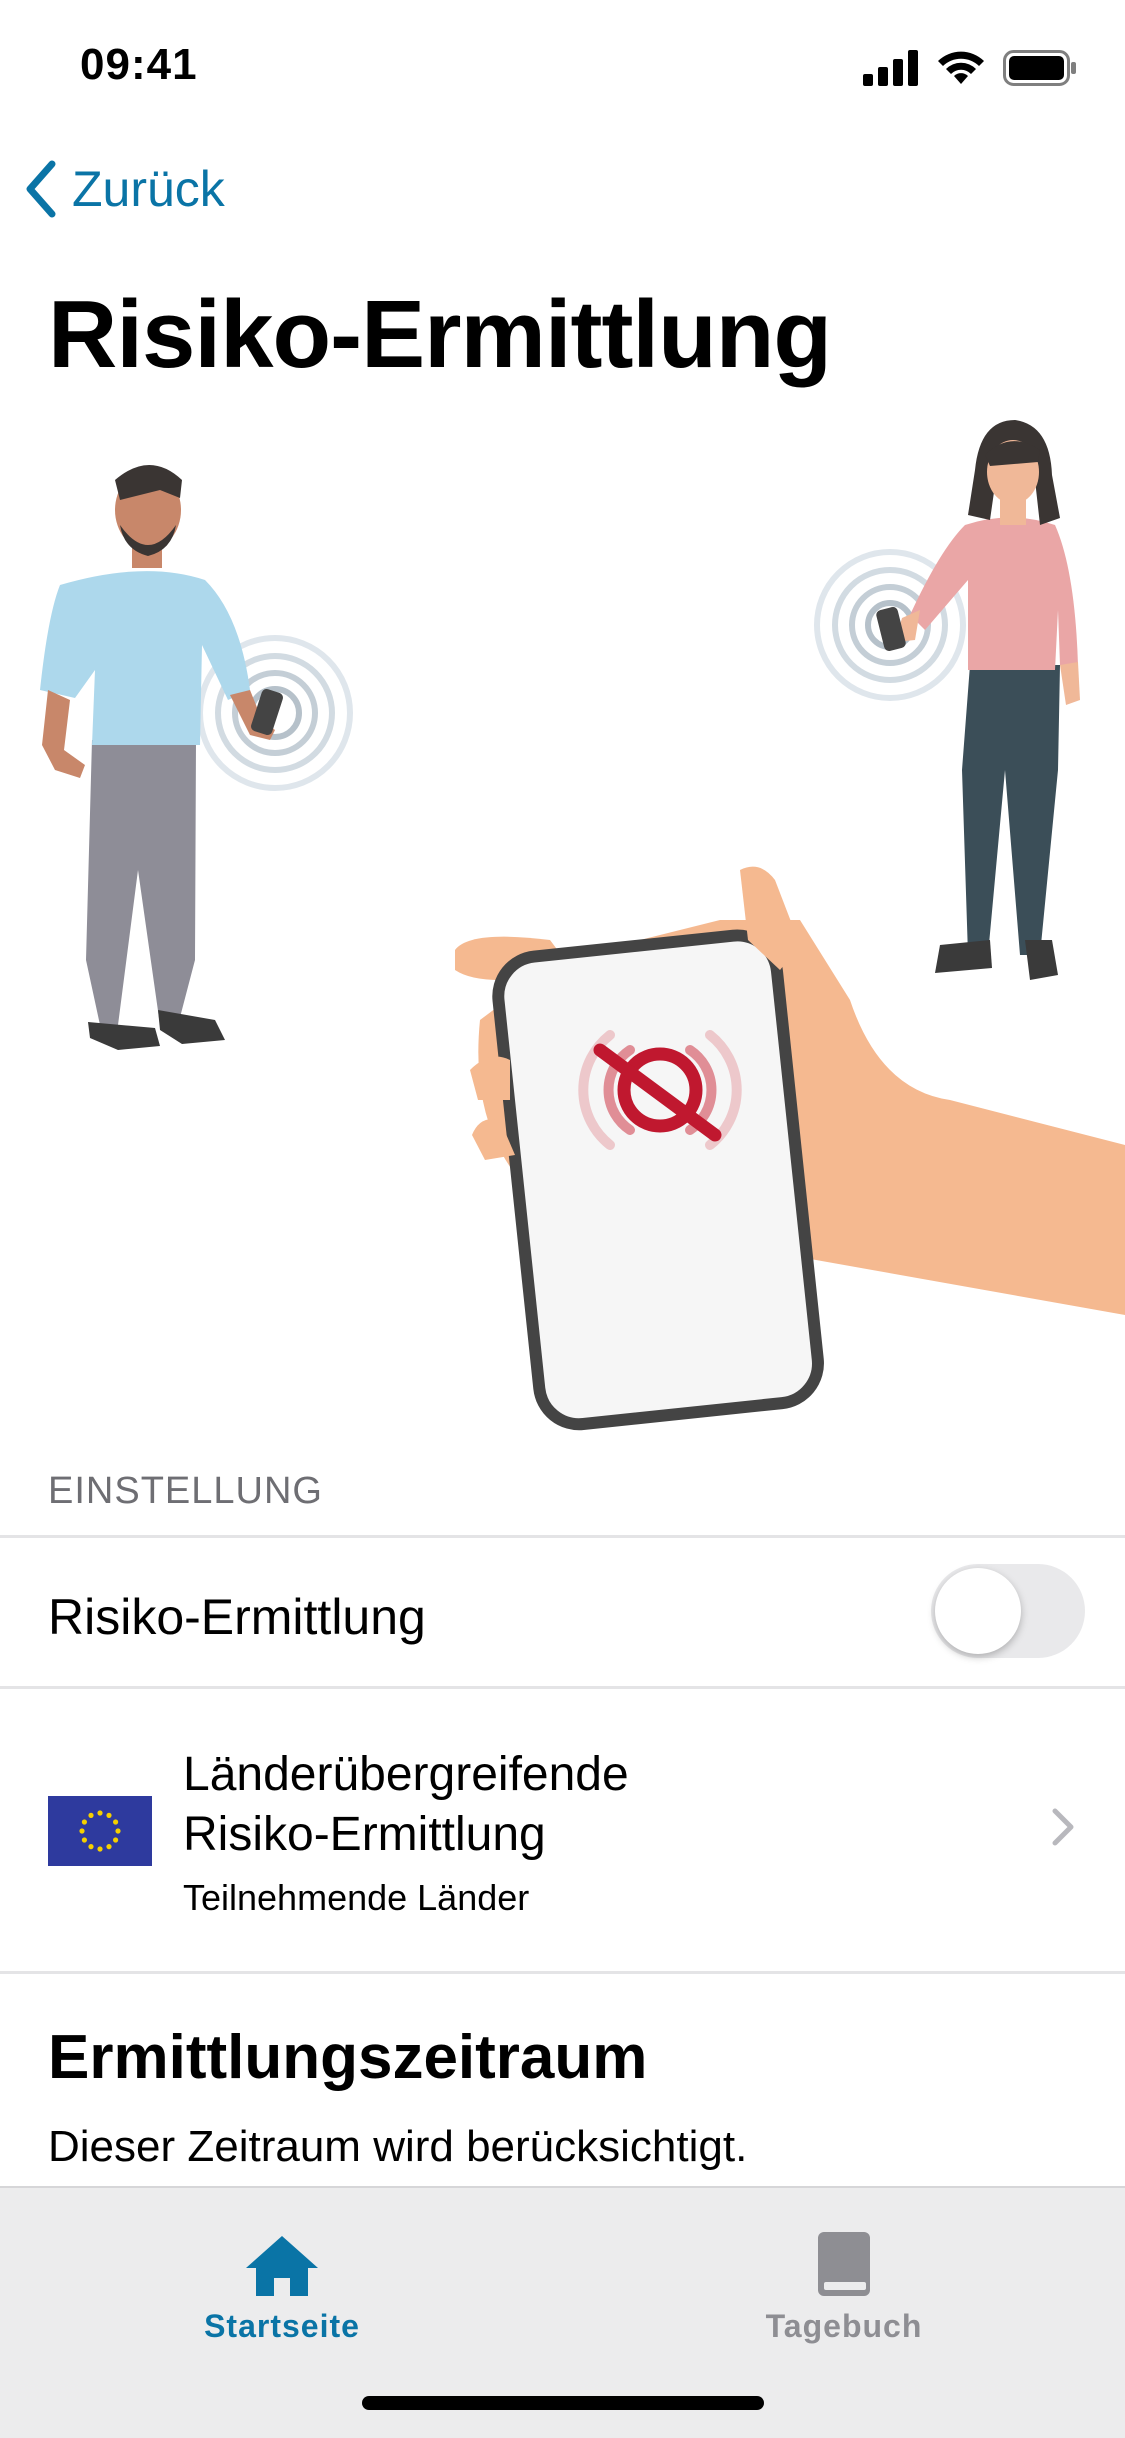 The height and width of the screenshot is (2438, 1125). What do you see at coordinates (440, 334) in the screenshot?
I see `page-title: Risiko-Ermittlung` at bounding box center [440, 334].